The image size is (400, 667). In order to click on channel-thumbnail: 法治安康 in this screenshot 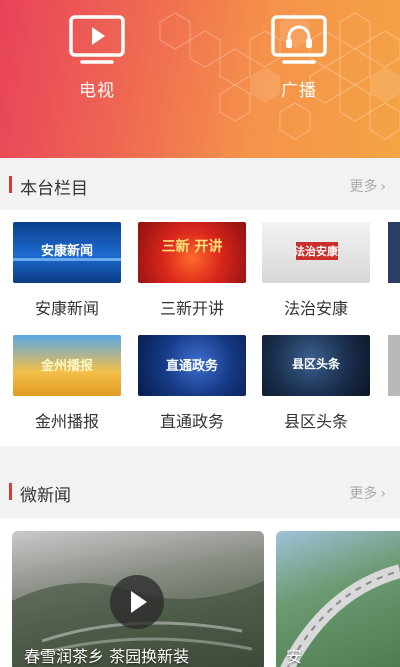, I will do `click(316, 252)`.